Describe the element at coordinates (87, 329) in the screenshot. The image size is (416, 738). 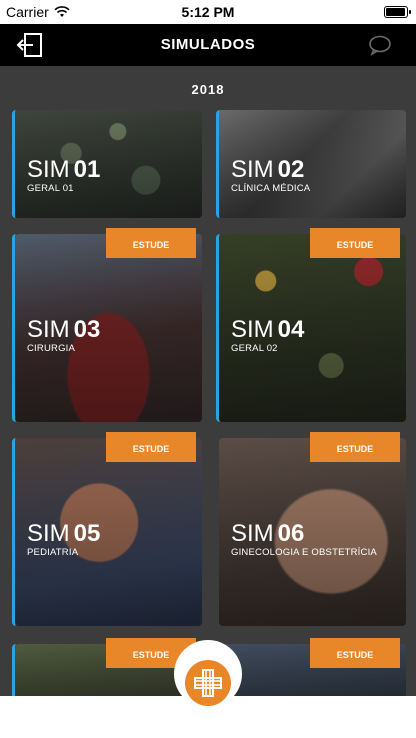
I see `card-number: 03` at that location.